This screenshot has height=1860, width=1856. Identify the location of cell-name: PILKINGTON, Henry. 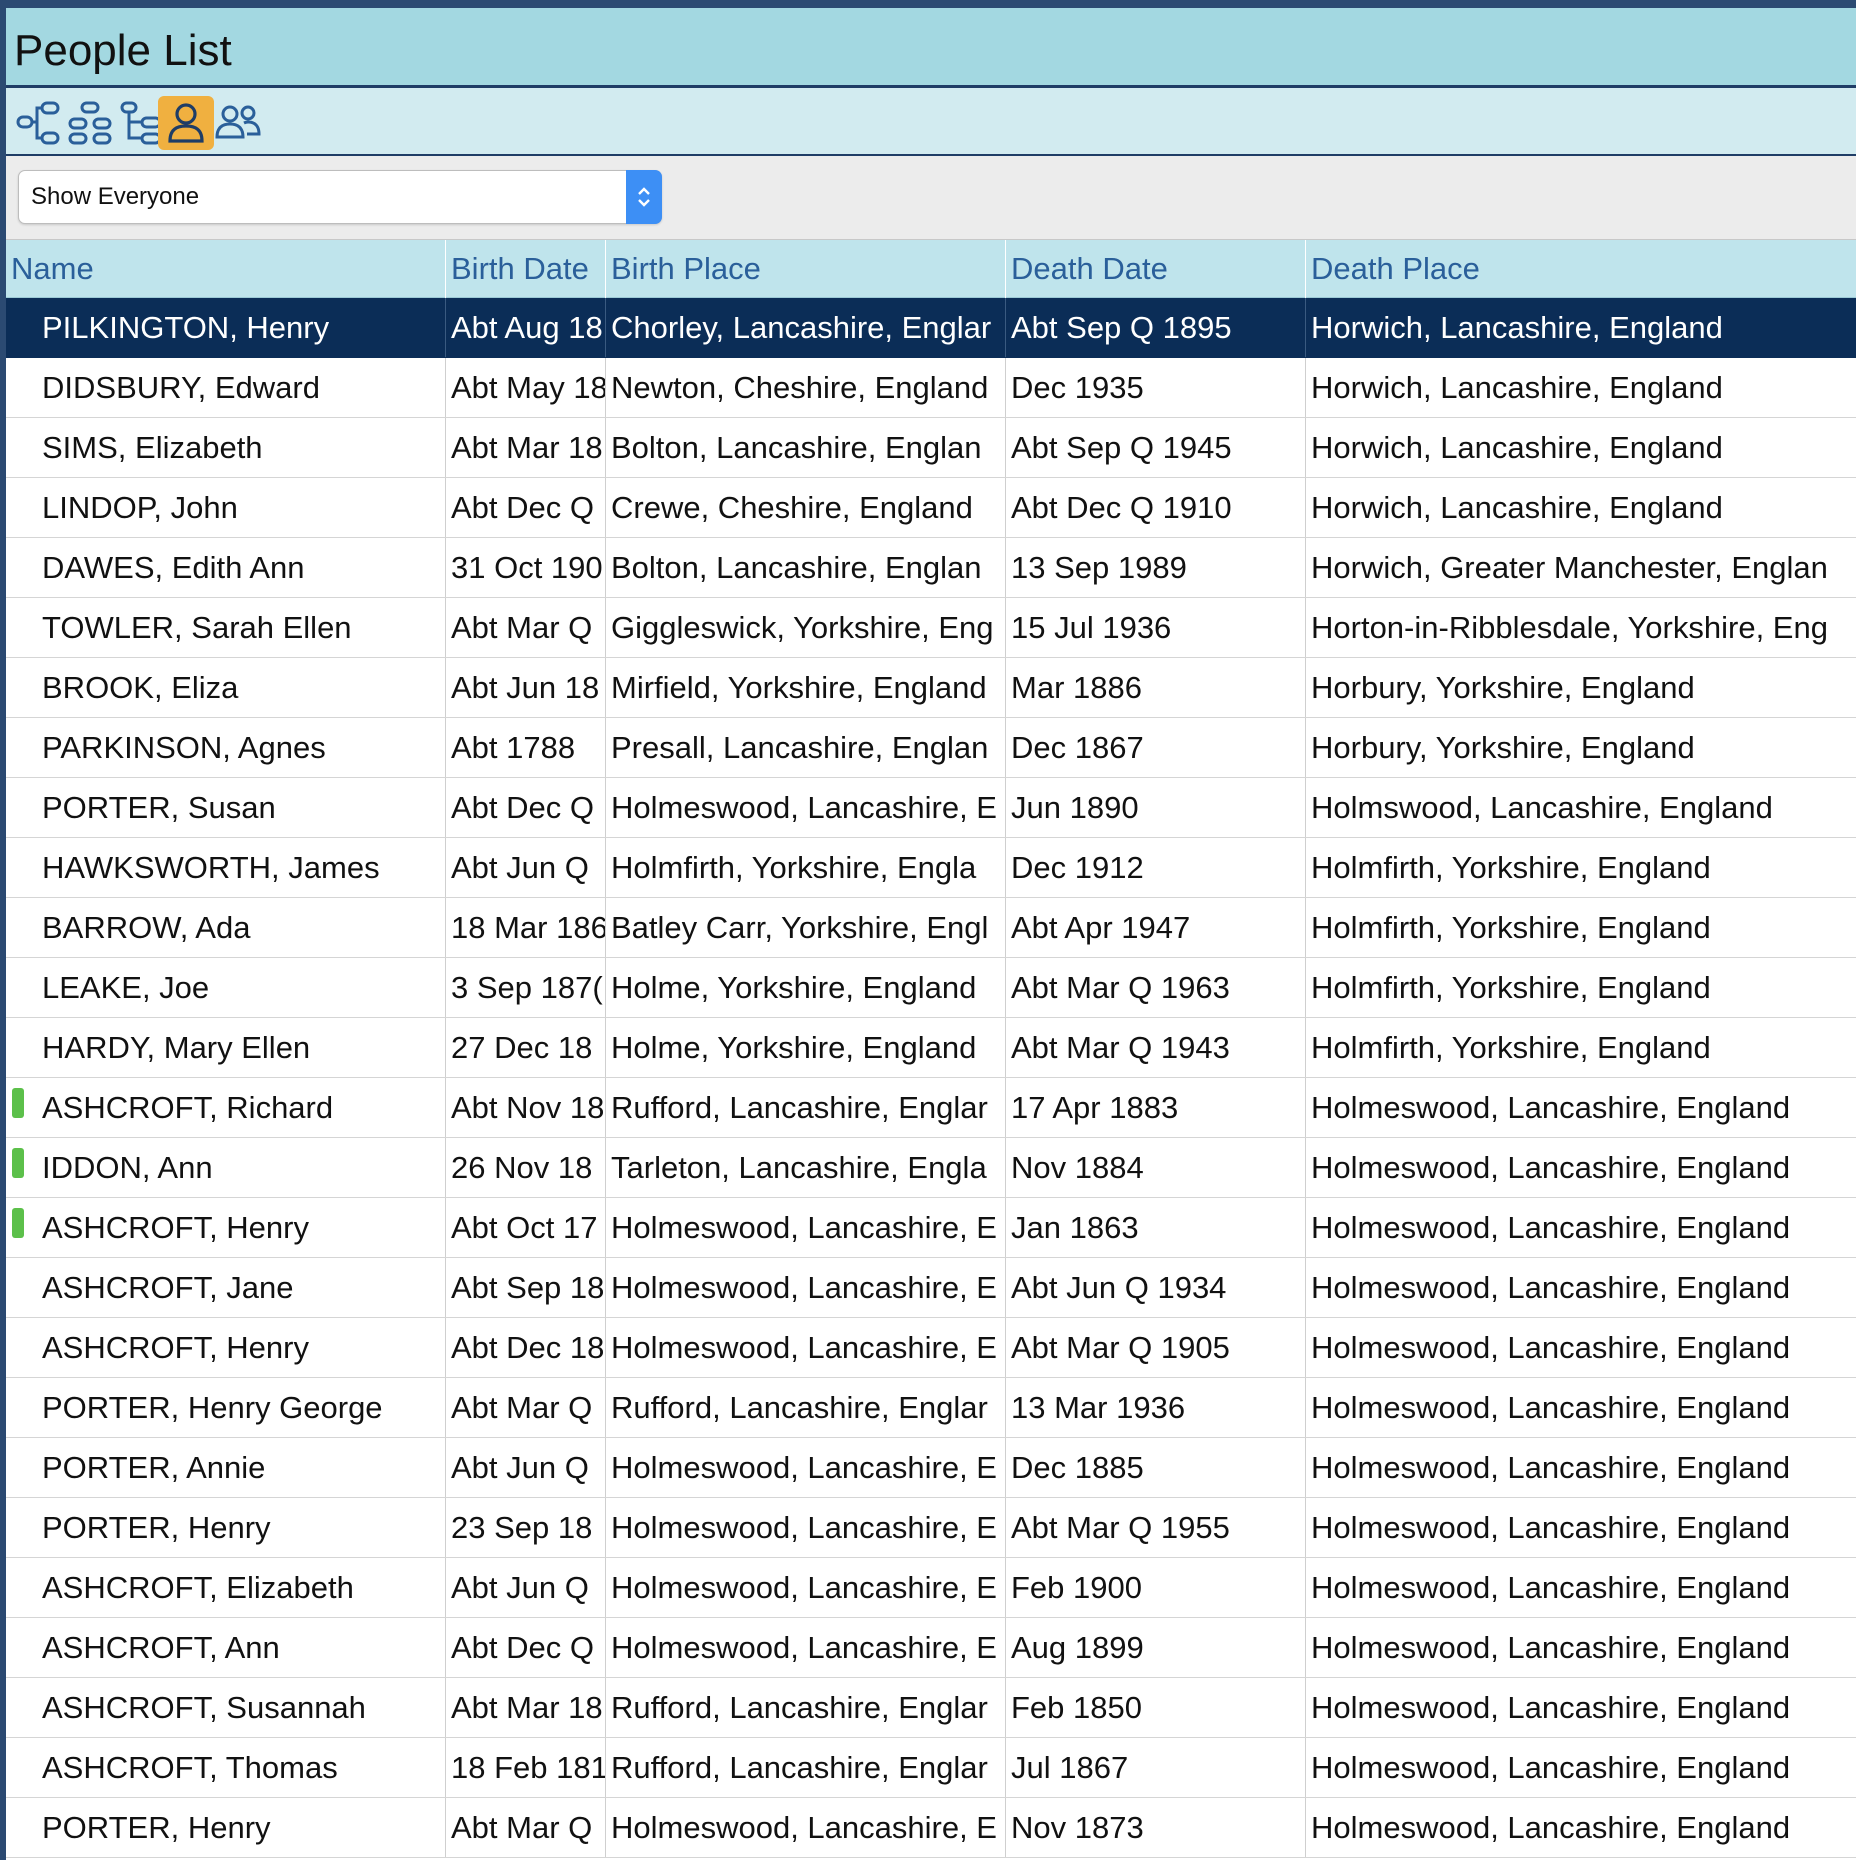
(226, 327).